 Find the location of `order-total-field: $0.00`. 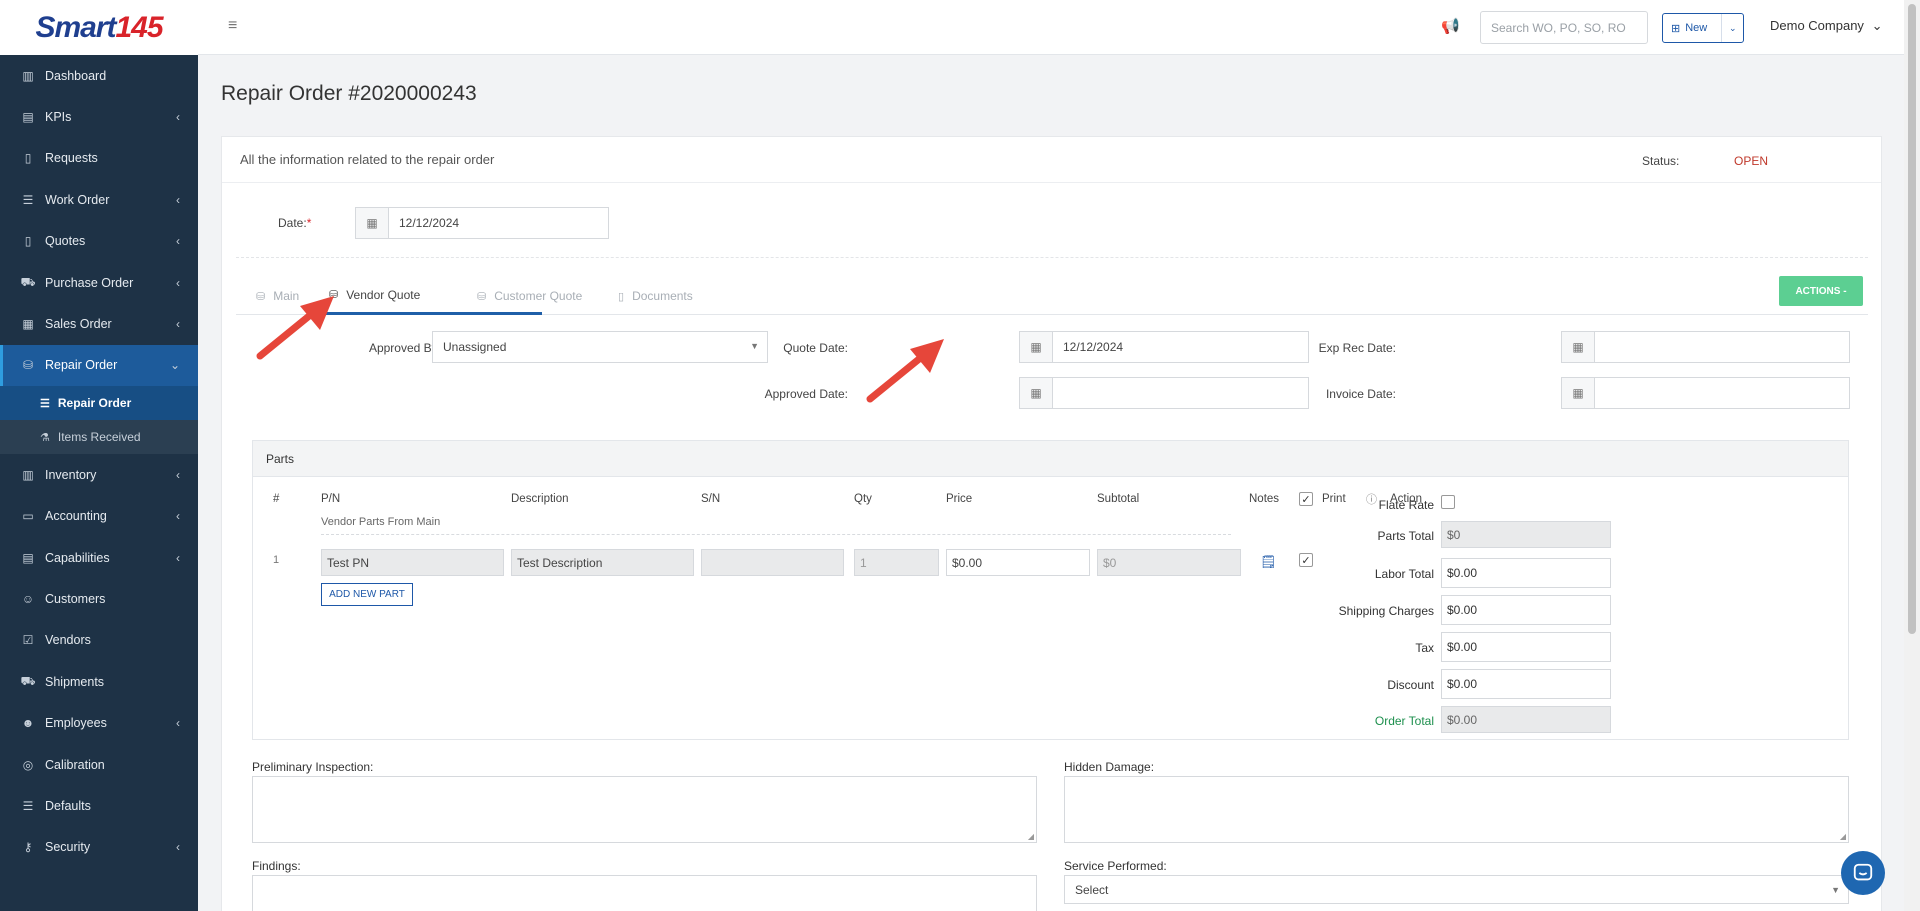

order-total-field: $0.00 is located at coordinates (1526, 719).